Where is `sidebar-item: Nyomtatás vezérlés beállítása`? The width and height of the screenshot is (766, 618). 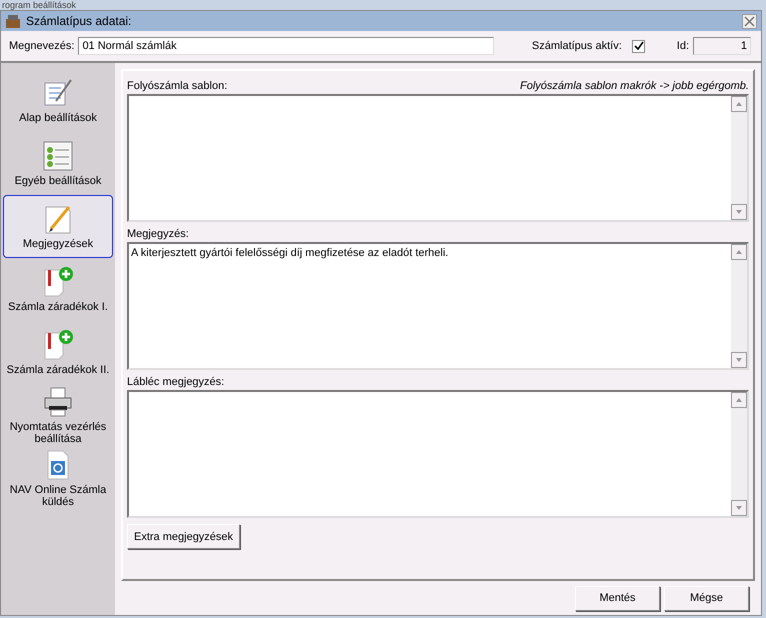
sidebar-item: Nyomtatás vezérlés beállítása is located at coordinates (58, 415).